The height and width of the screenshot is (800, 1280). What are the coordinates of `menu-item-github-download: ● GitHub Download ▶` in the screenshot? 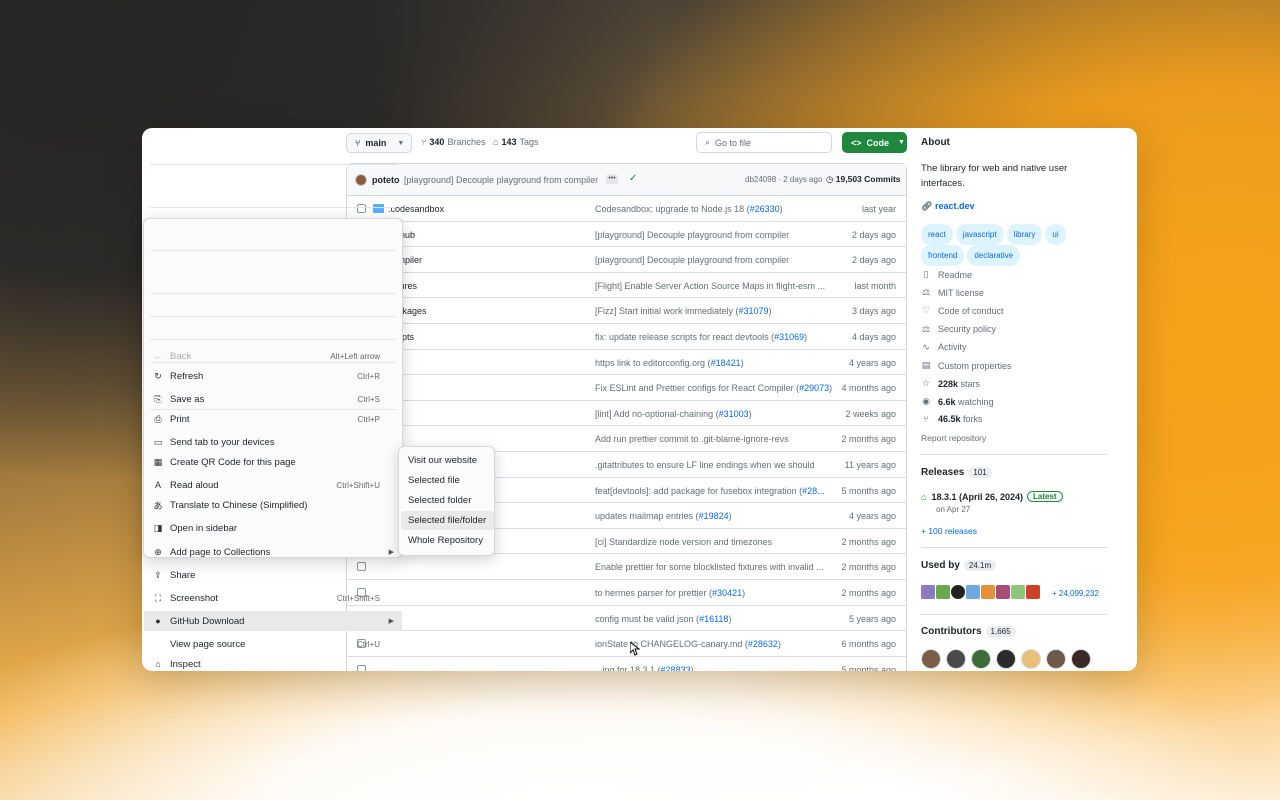 It's located at (273, 621).